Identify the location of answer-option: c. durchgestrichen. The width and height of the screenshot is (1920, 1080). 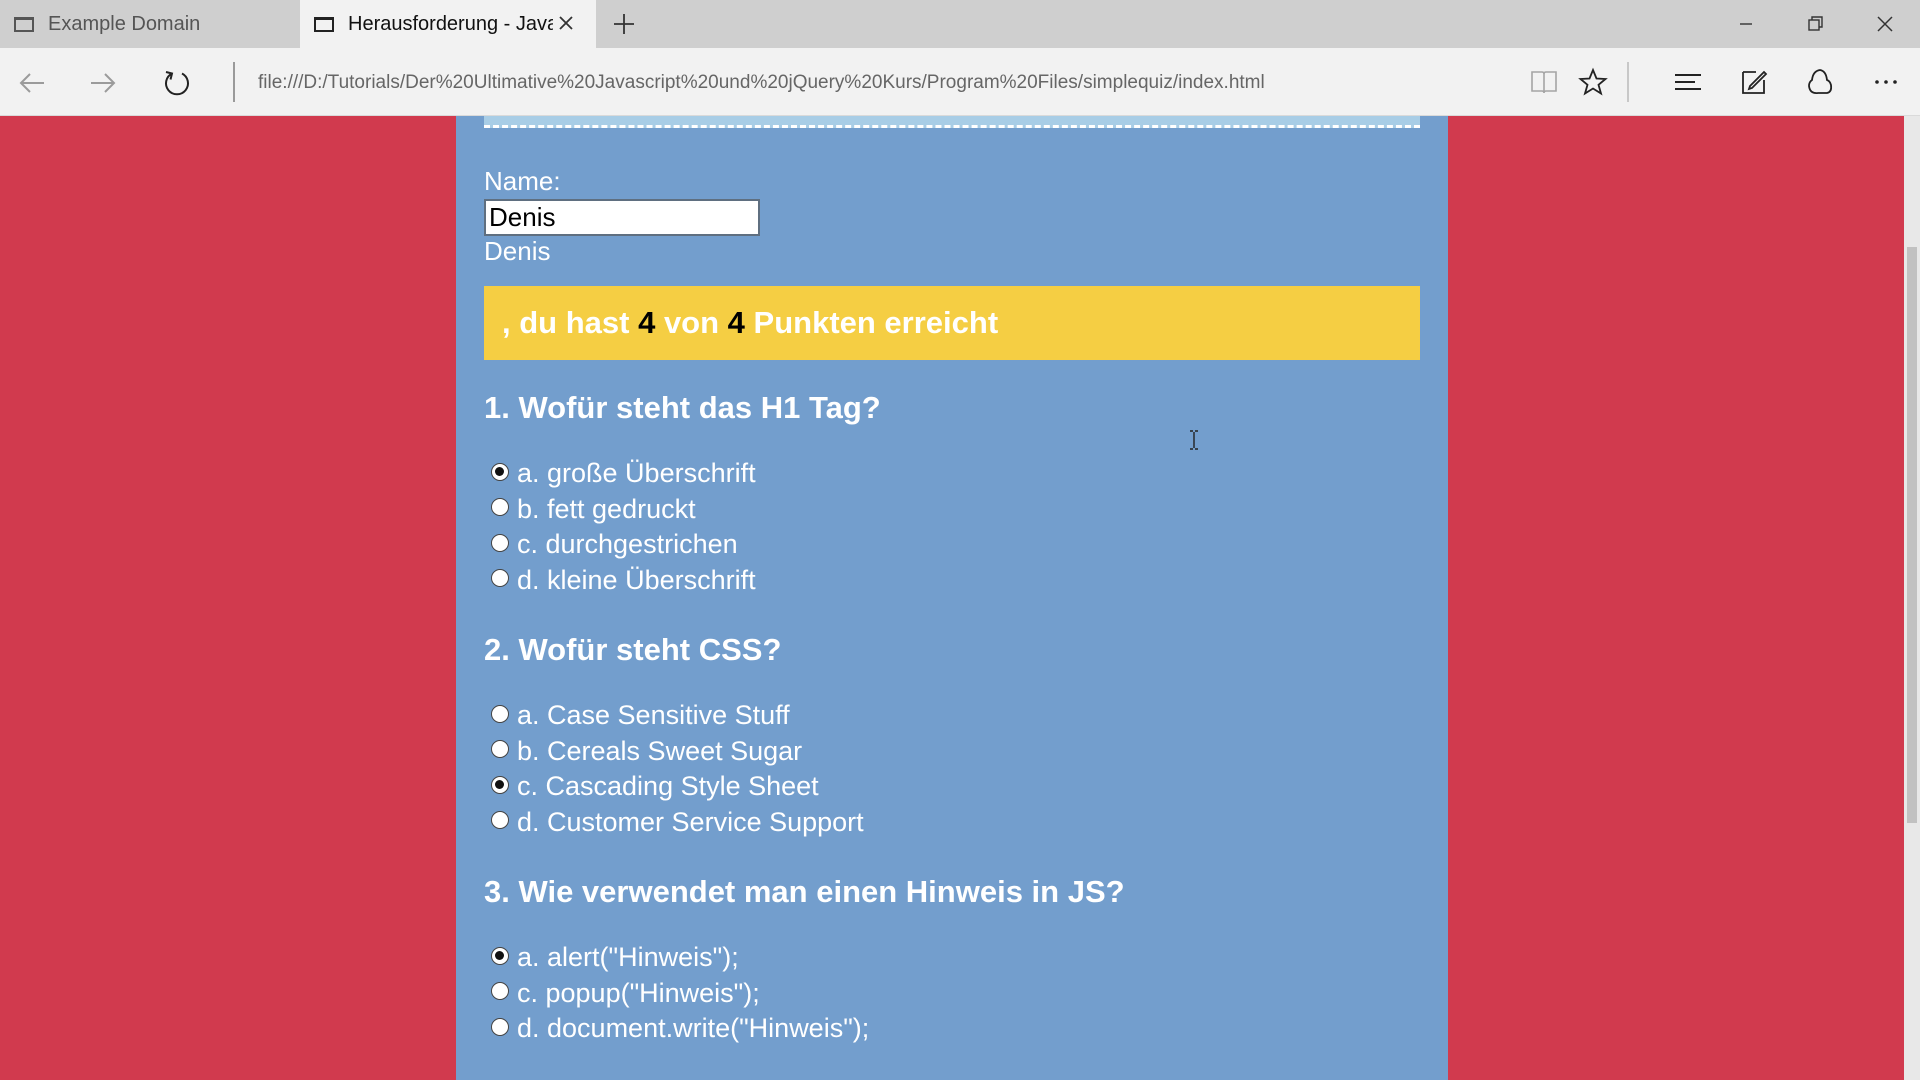
(682, 545).